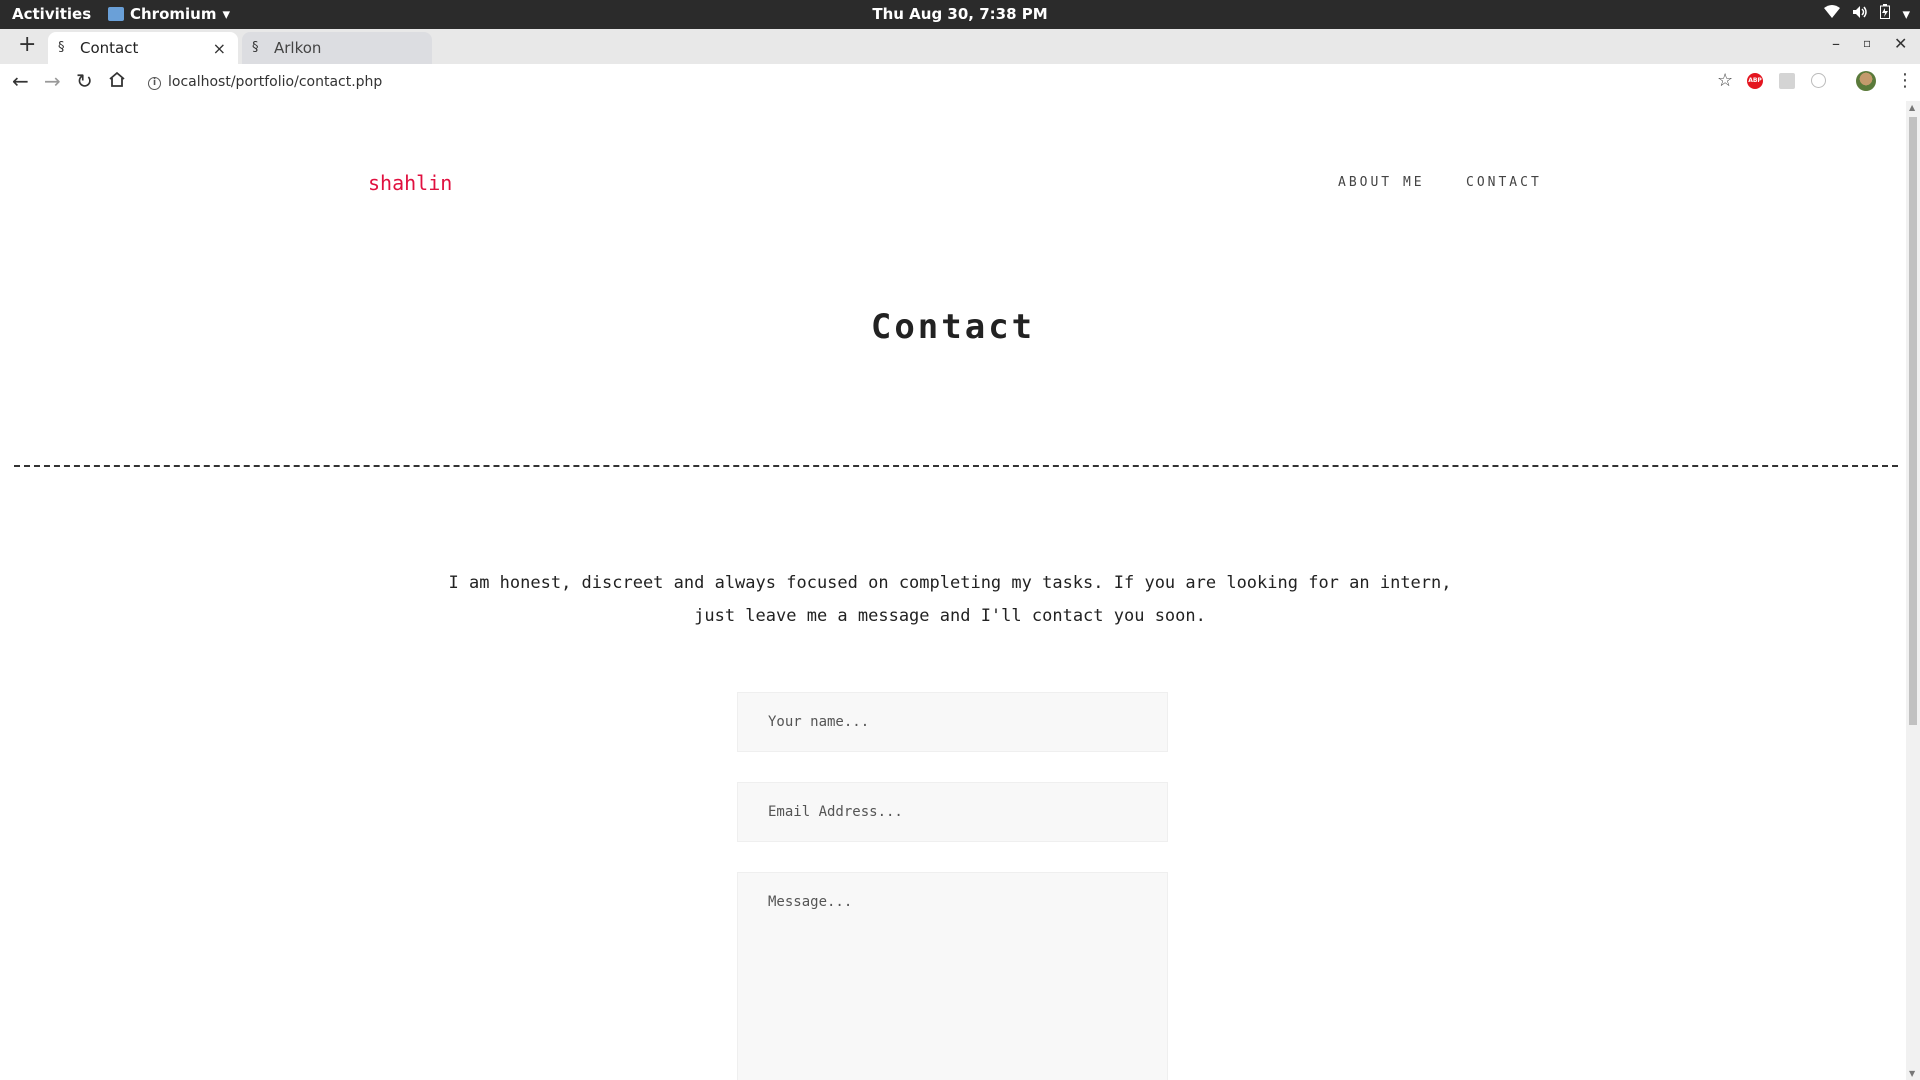 The image size is (1920, 1080). Describe the element at coordinates (1725, 80) in the screenshot. I see `bookmark-star-icon: ☆` at that location.